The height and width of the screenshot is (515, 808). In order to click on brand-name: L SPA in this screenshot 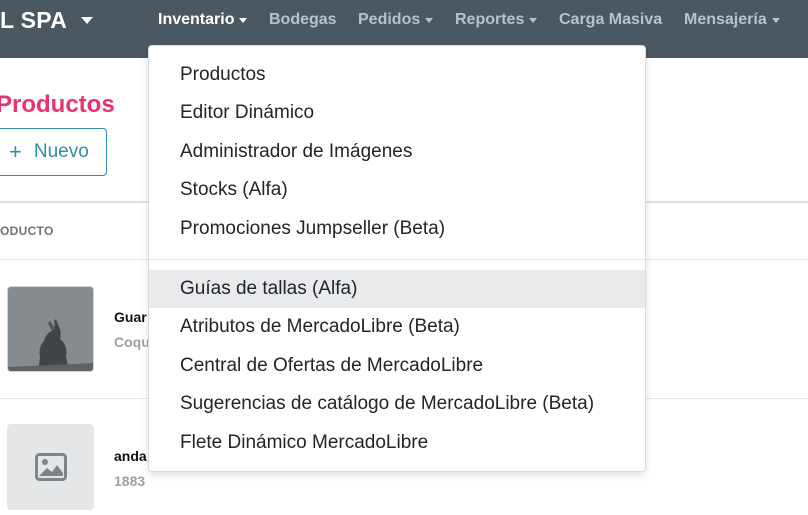, I will do `click(34, 19)`.